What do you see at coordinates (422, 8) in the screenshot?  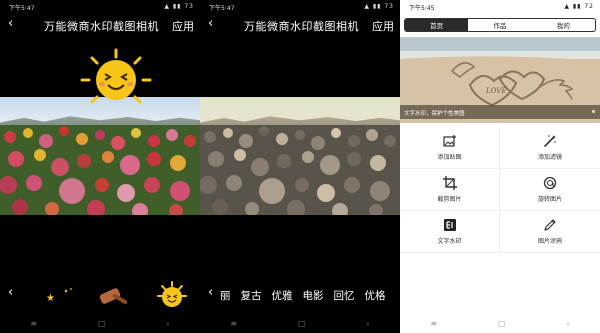 I see `status-time: 下午5:45` at bounding box center [422, 8].